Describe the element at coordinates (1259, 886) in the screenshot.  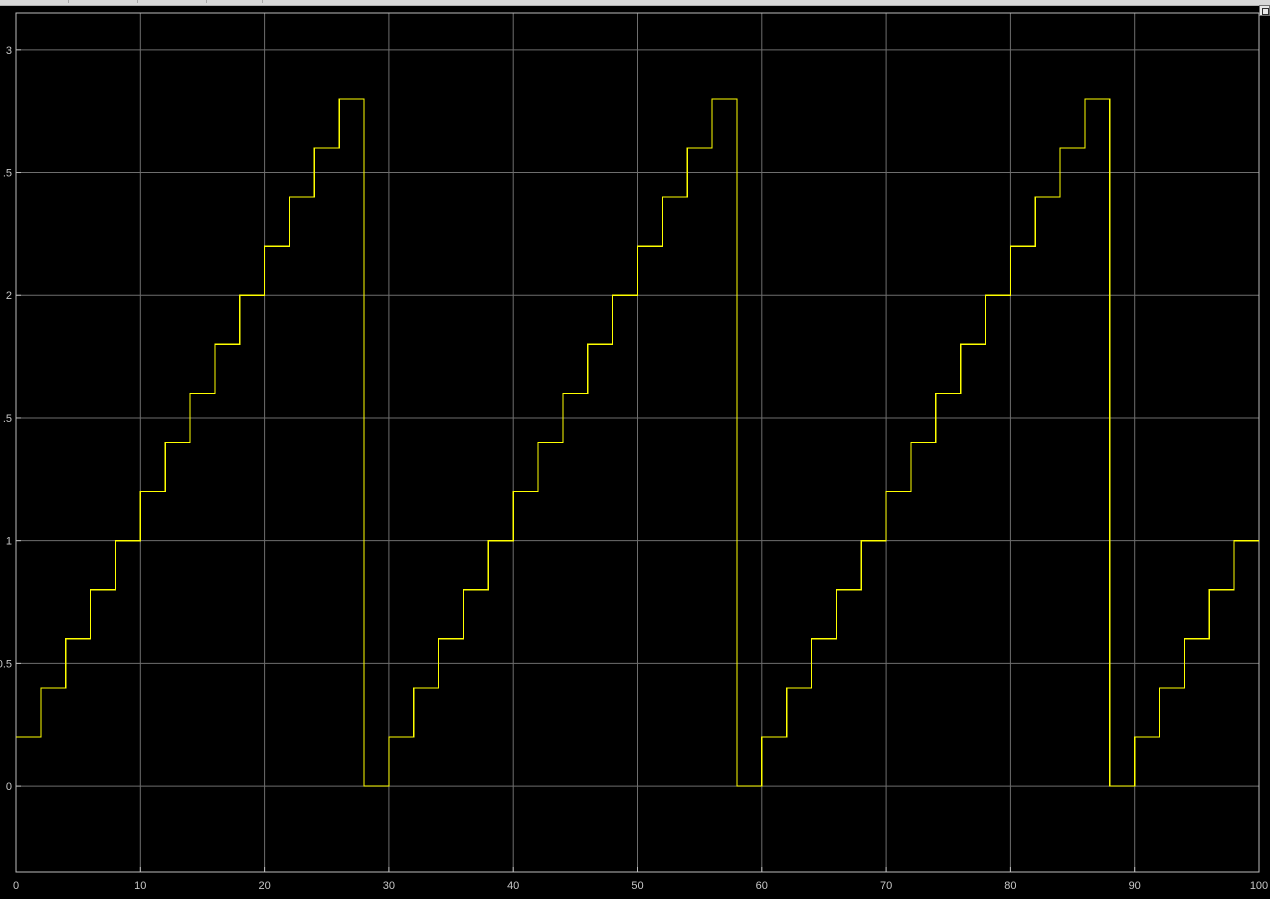
I see `x-tick-label: 100` at that location.